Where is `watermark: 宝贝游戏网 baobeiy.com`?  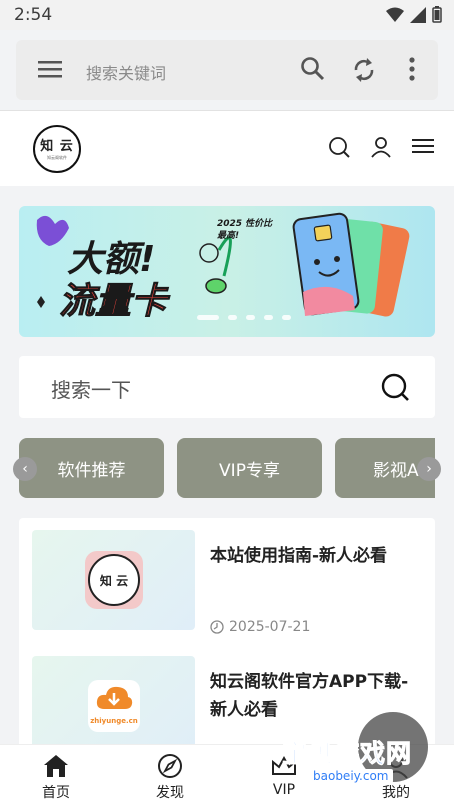 watermark: 宝贝游戏网 baobeiy.com is located at coordinates (356, 758).